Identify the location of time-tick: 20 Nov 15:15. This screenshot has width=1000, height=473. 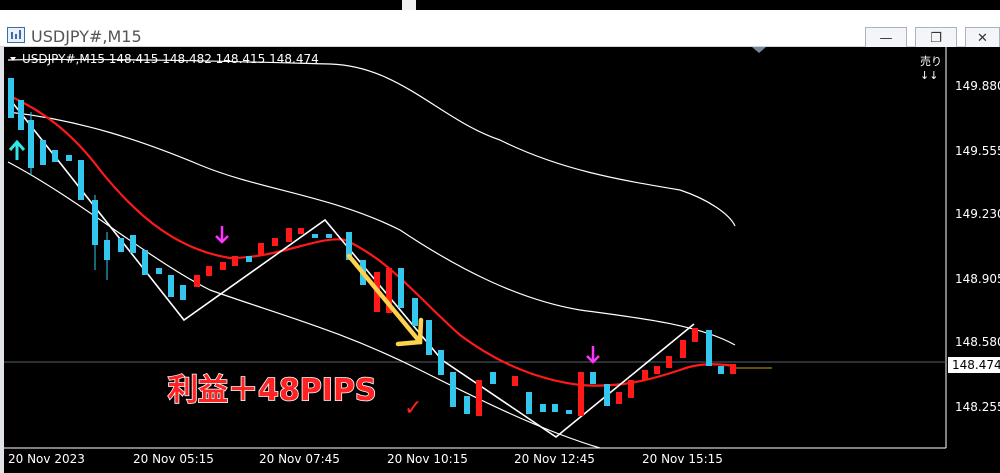
(682, 459).